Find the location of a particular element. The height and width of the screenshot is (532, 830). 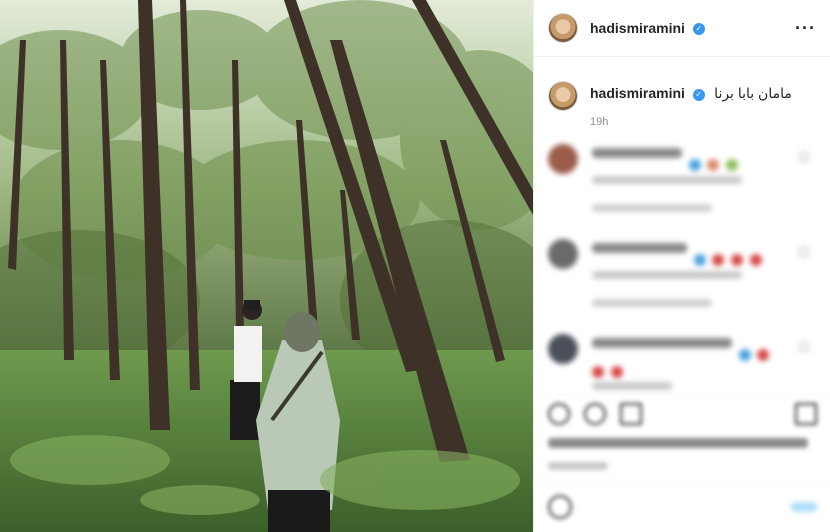

more-options-button: ··· is located at coordinates (805, 28).